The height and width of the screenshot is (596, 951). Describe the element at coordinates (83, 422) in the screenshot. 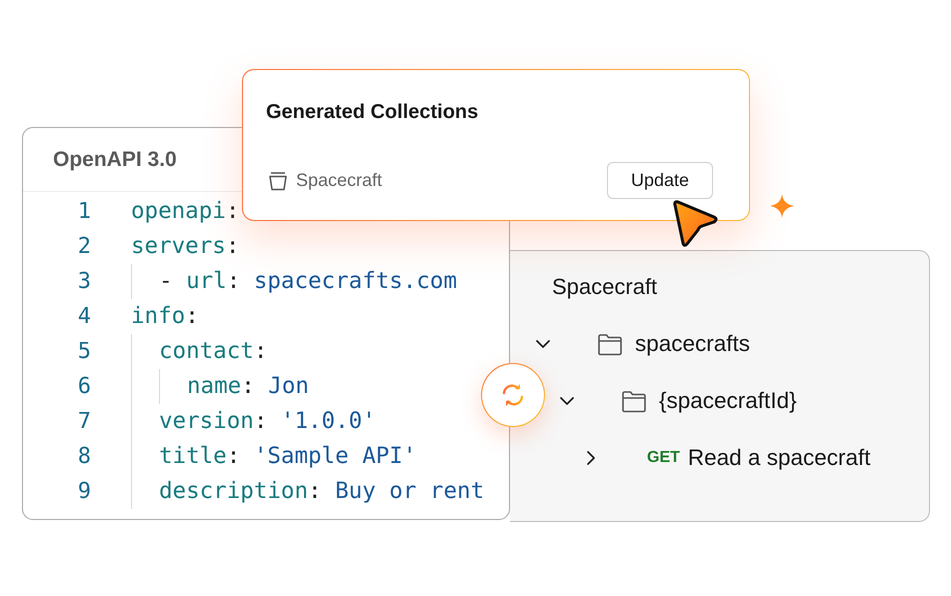

I see `line-number: 7` at that location.